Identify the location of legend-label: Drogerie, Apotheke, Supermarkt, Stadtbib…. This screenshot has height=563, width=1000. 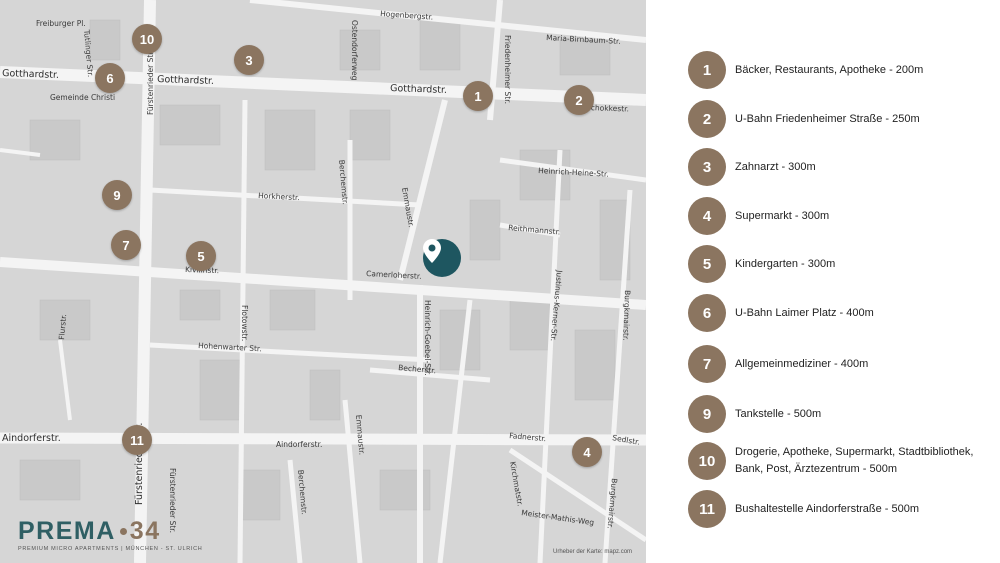
(854, 460).